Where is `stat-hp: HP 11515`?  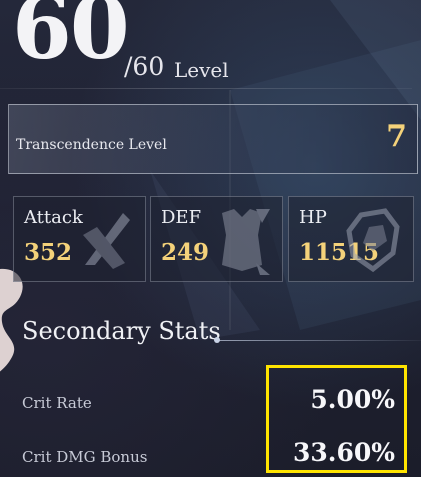 stat-hp: HP 11515 is located at coordinates (351, 239).